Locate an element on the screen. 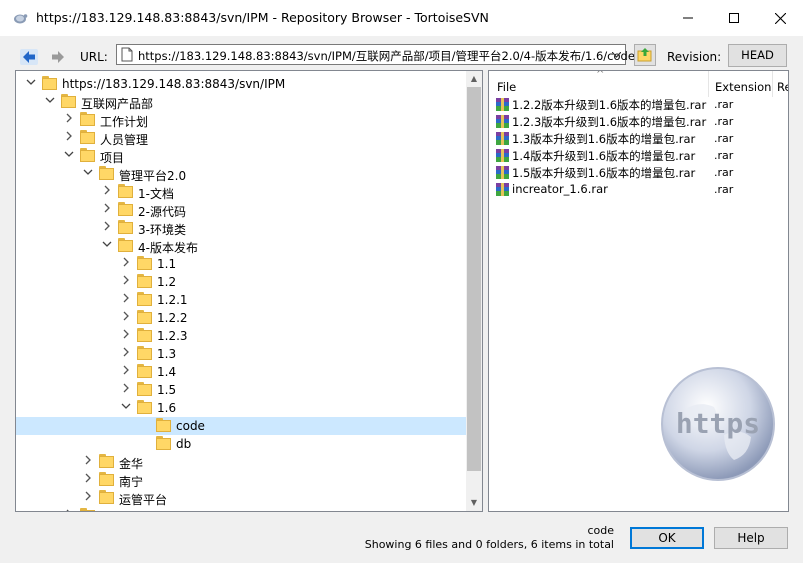 Image resolution: width=803 pixels, height=563 pixels. file-row: 1.2.2版本升级到1.6版本的增量包.rar .rar is located at coordinates (640, 104).